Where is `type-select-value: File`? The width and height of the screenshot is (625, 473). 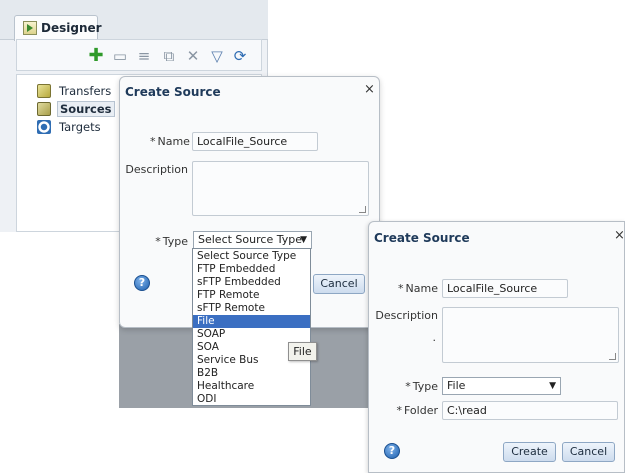
type-select-value: File is located at coordinates (456, 385).